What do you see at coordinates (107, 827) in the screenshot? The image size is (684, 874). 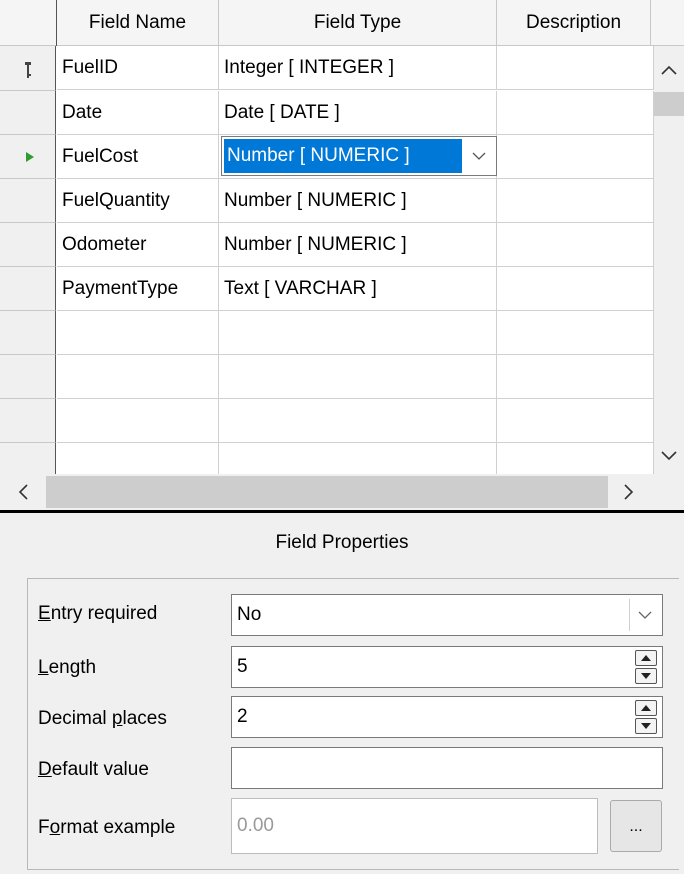 I see `format-example-label: Format example` at bounding box center [107, 827].